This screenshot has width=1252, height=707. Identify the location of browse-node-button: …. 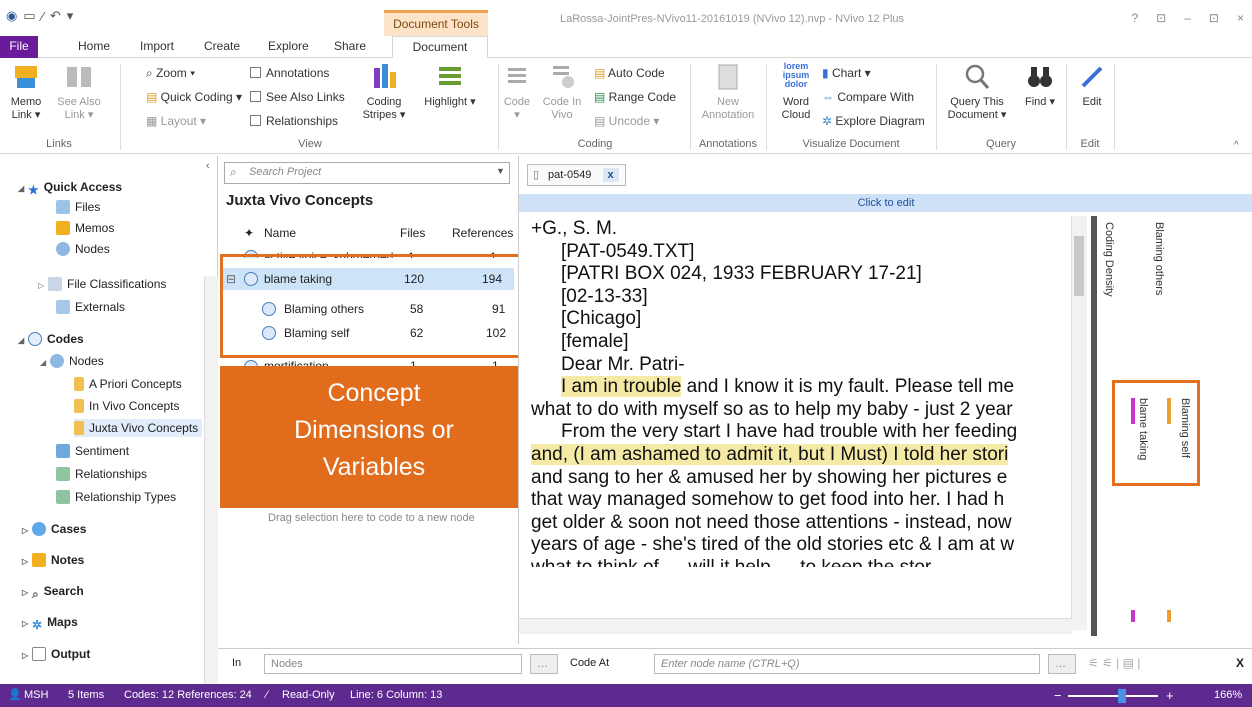
(1062, 664).